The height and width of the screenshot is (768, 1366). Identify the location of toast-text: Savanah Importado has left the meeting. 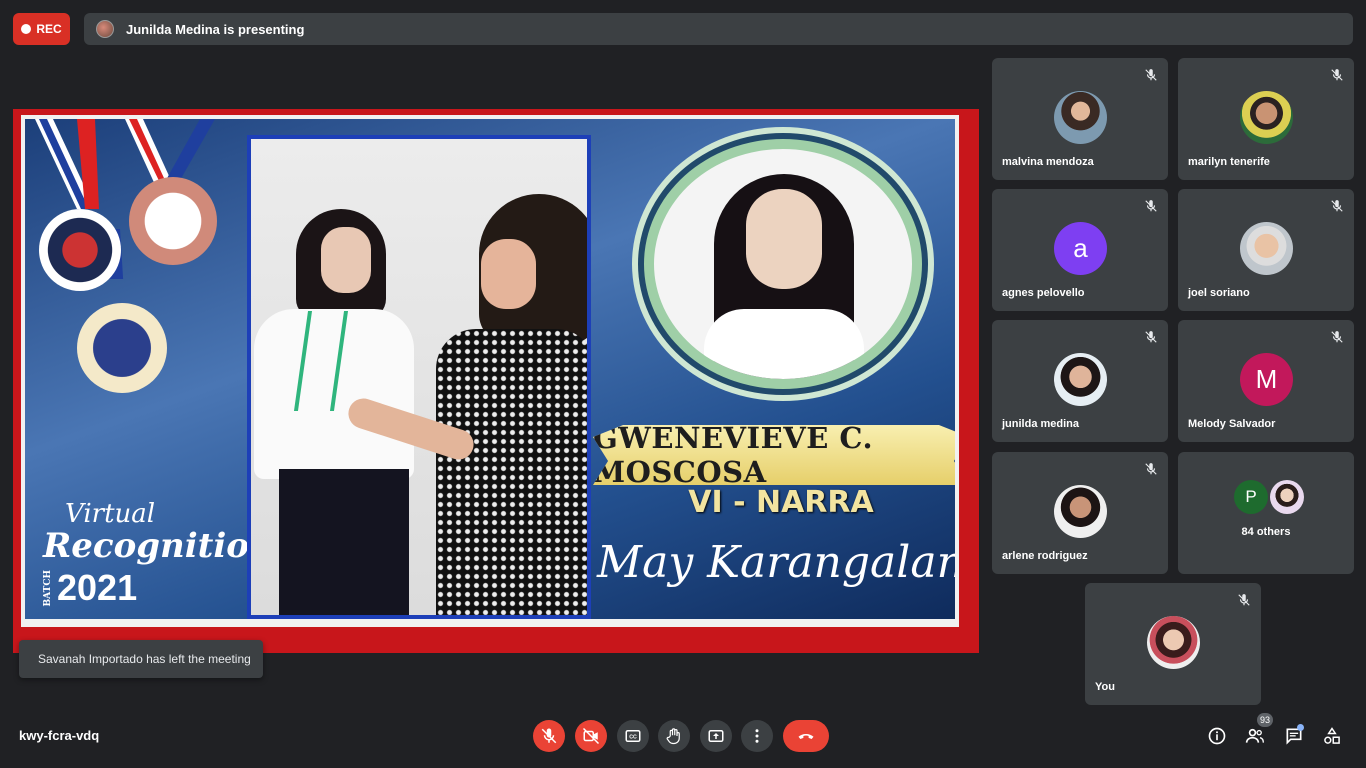
(144, 659).